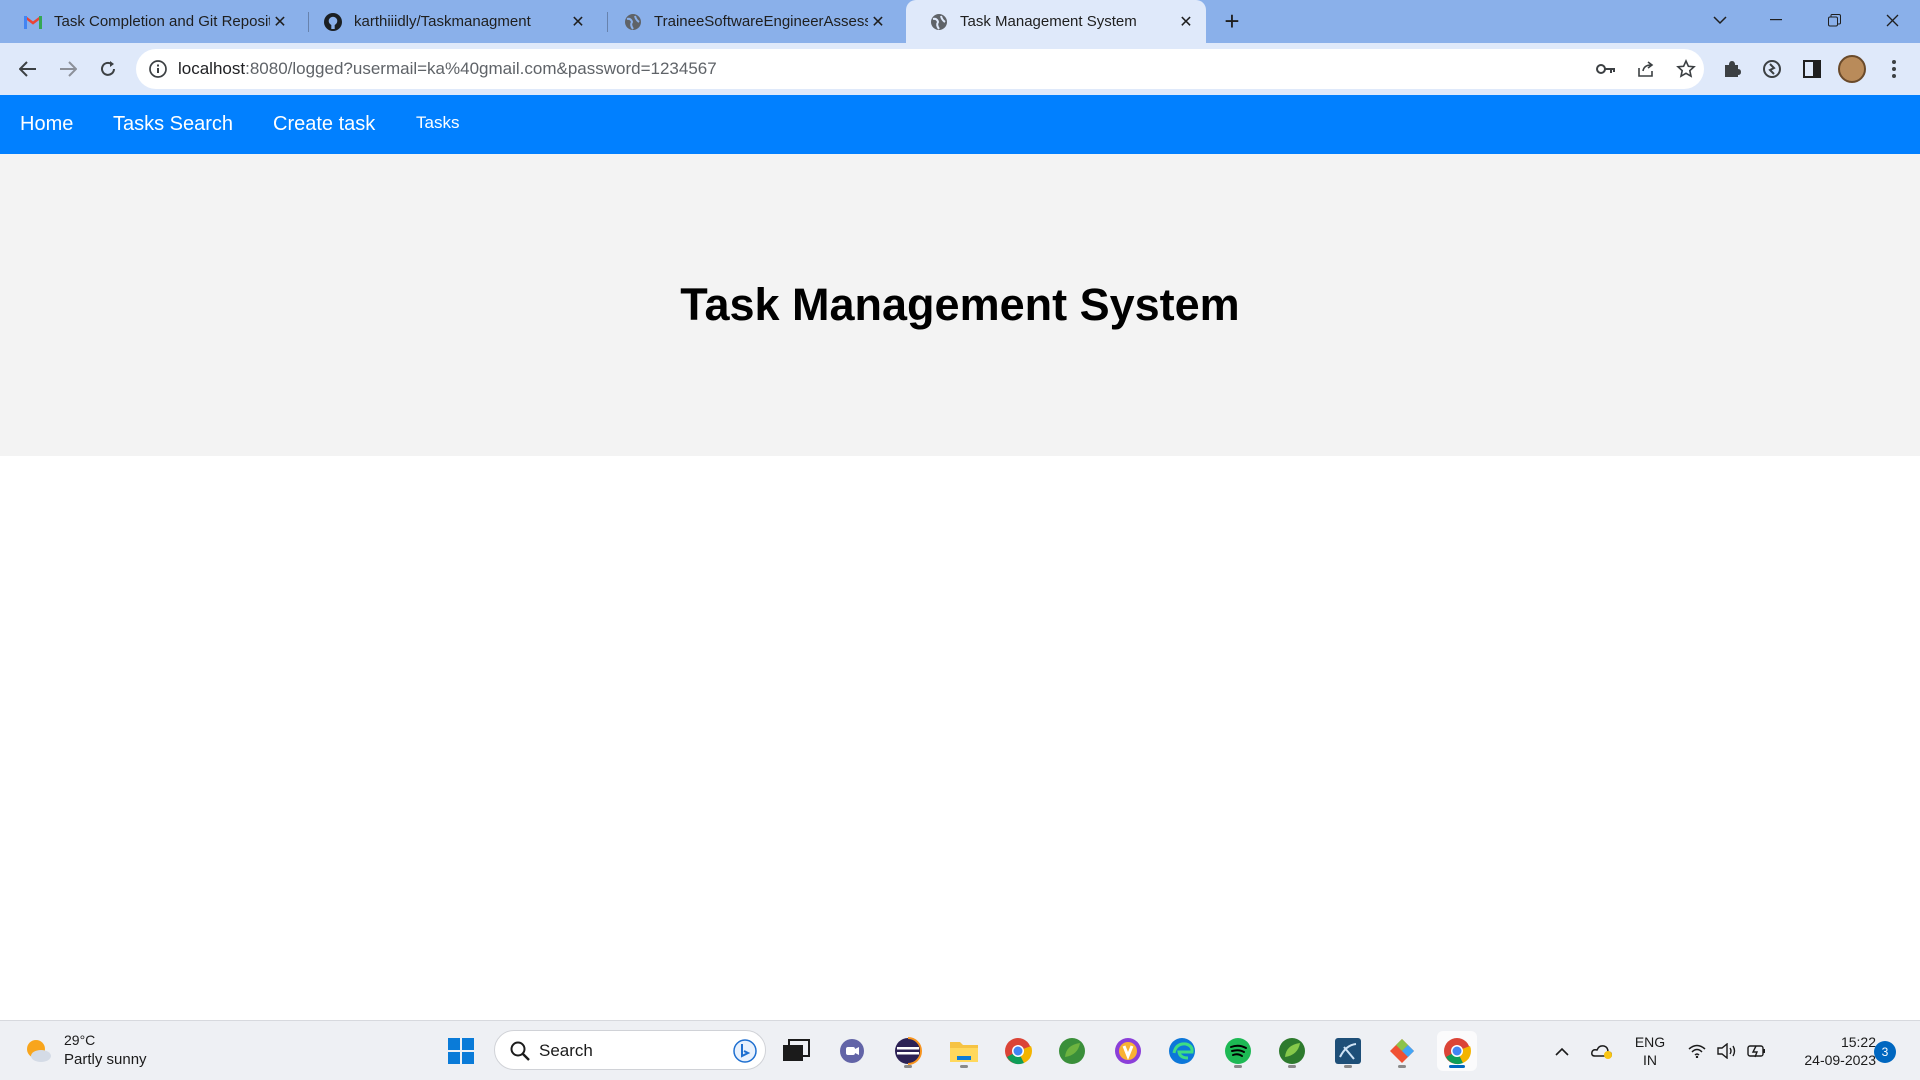 Image resolution: width=1920 pixels, height=1080 pixels. What do you see at coordinates (566, 1050) in the screenshot?
I see `taskbar-search-label: Search` at bounding box center [566, 1050].